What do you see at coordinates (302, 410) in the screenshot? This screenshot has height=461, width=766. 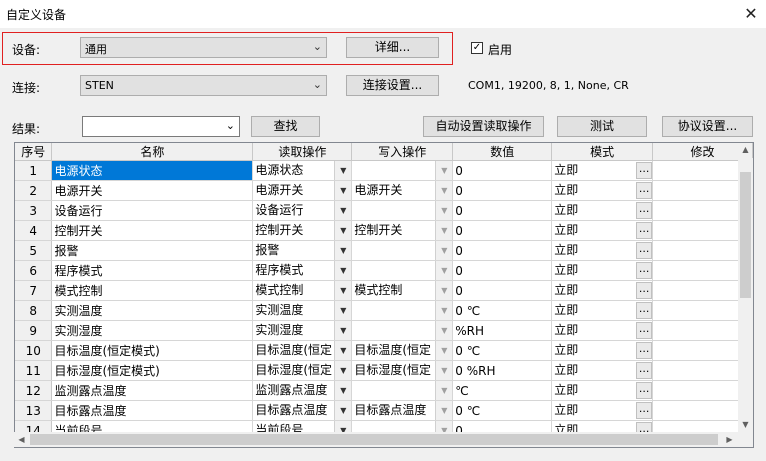 I see `read-op-cell: 目标露点温度 ▼` at bounding box center [302, 410].